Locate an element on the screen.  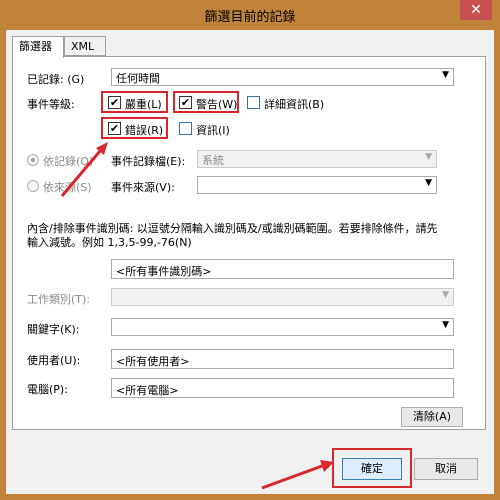
arrow-head-lower is located at coordinates (327, 466).